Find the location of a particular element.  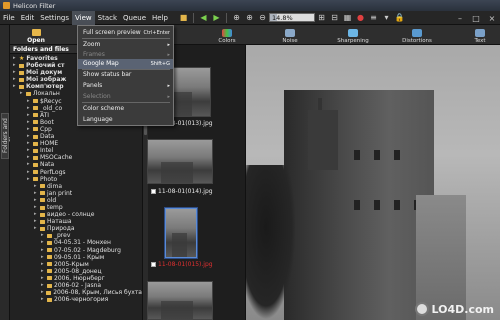

folder-tree-item: ▸ Intel is located at coordinates (76, 150).